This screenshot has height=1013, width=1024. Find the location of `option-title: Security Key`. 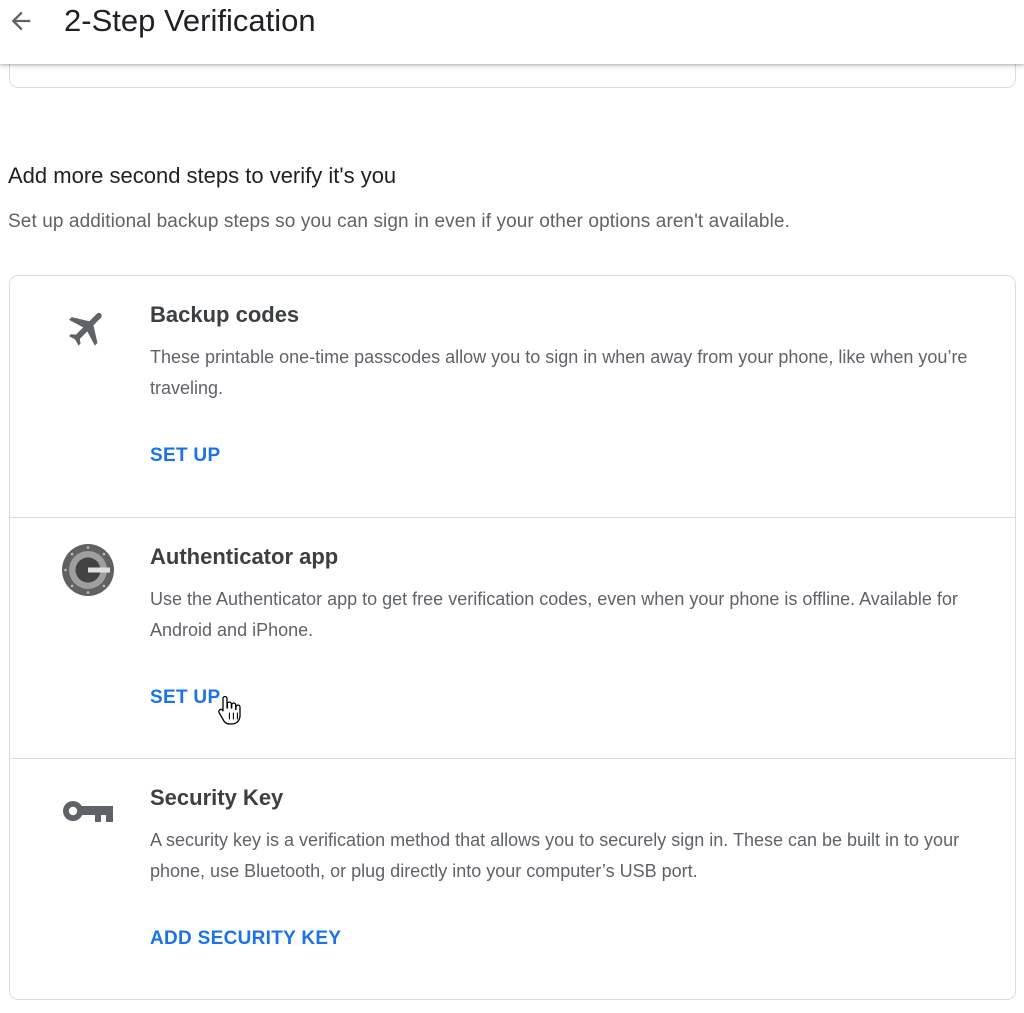

option-title: Security Key is located at coordinates (217, 797).